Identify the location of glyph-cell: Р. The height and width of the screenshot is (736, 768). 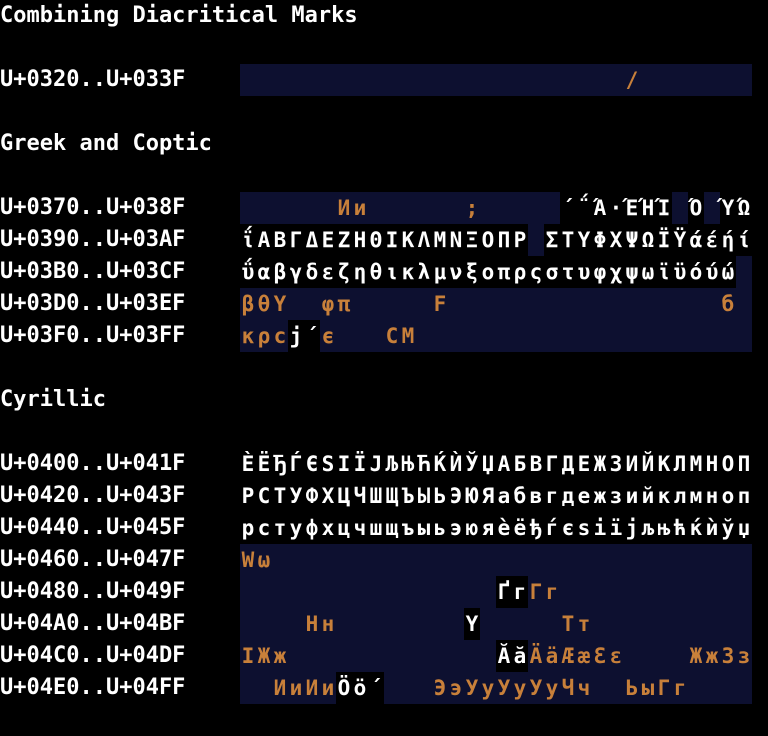
(248, 496).